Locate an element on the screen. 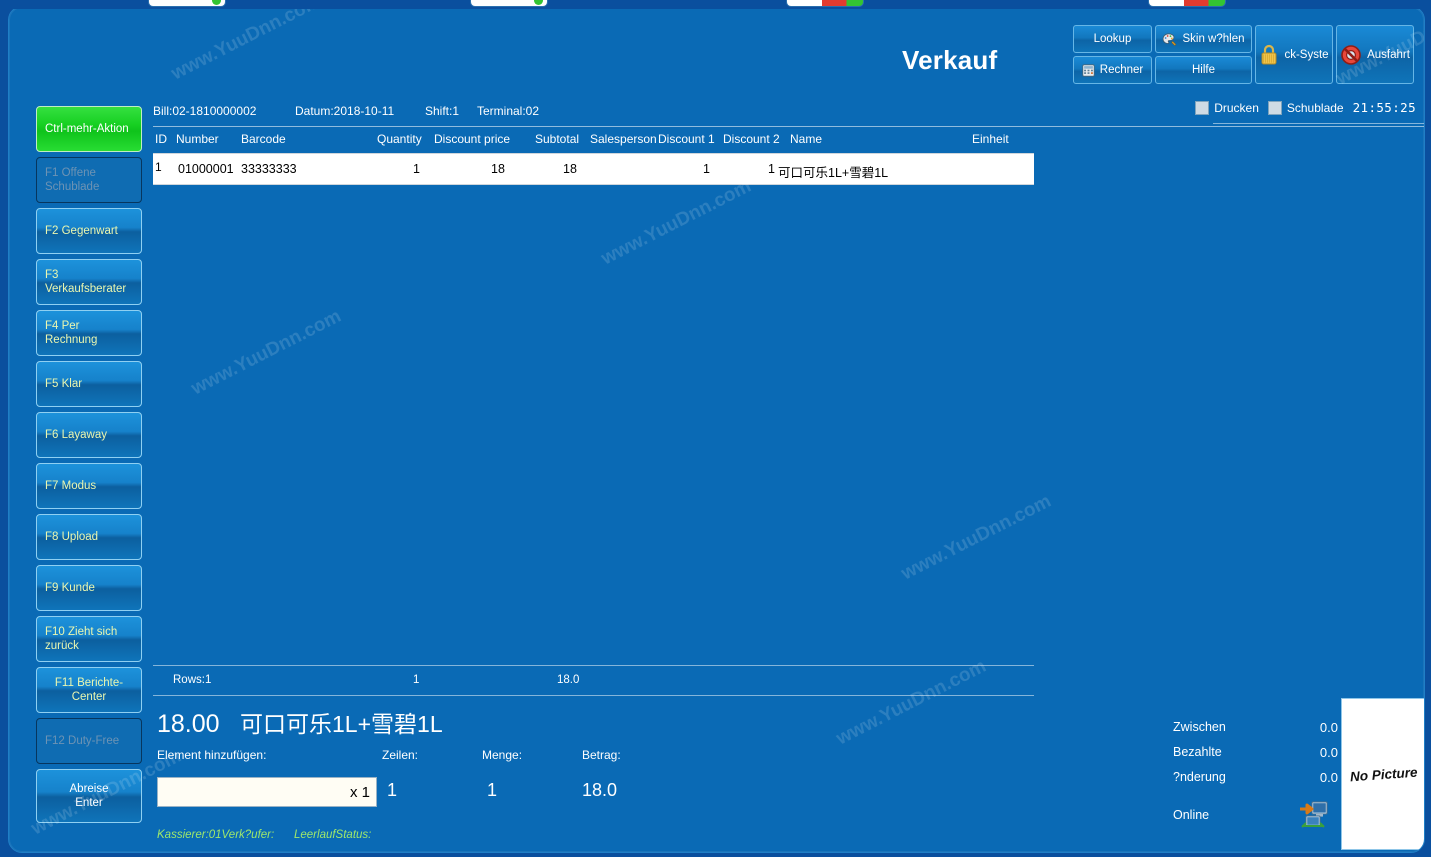 The image size is (1431, 857). sidebar-item-label: F5 Klar is located at coordinates (64, 383).